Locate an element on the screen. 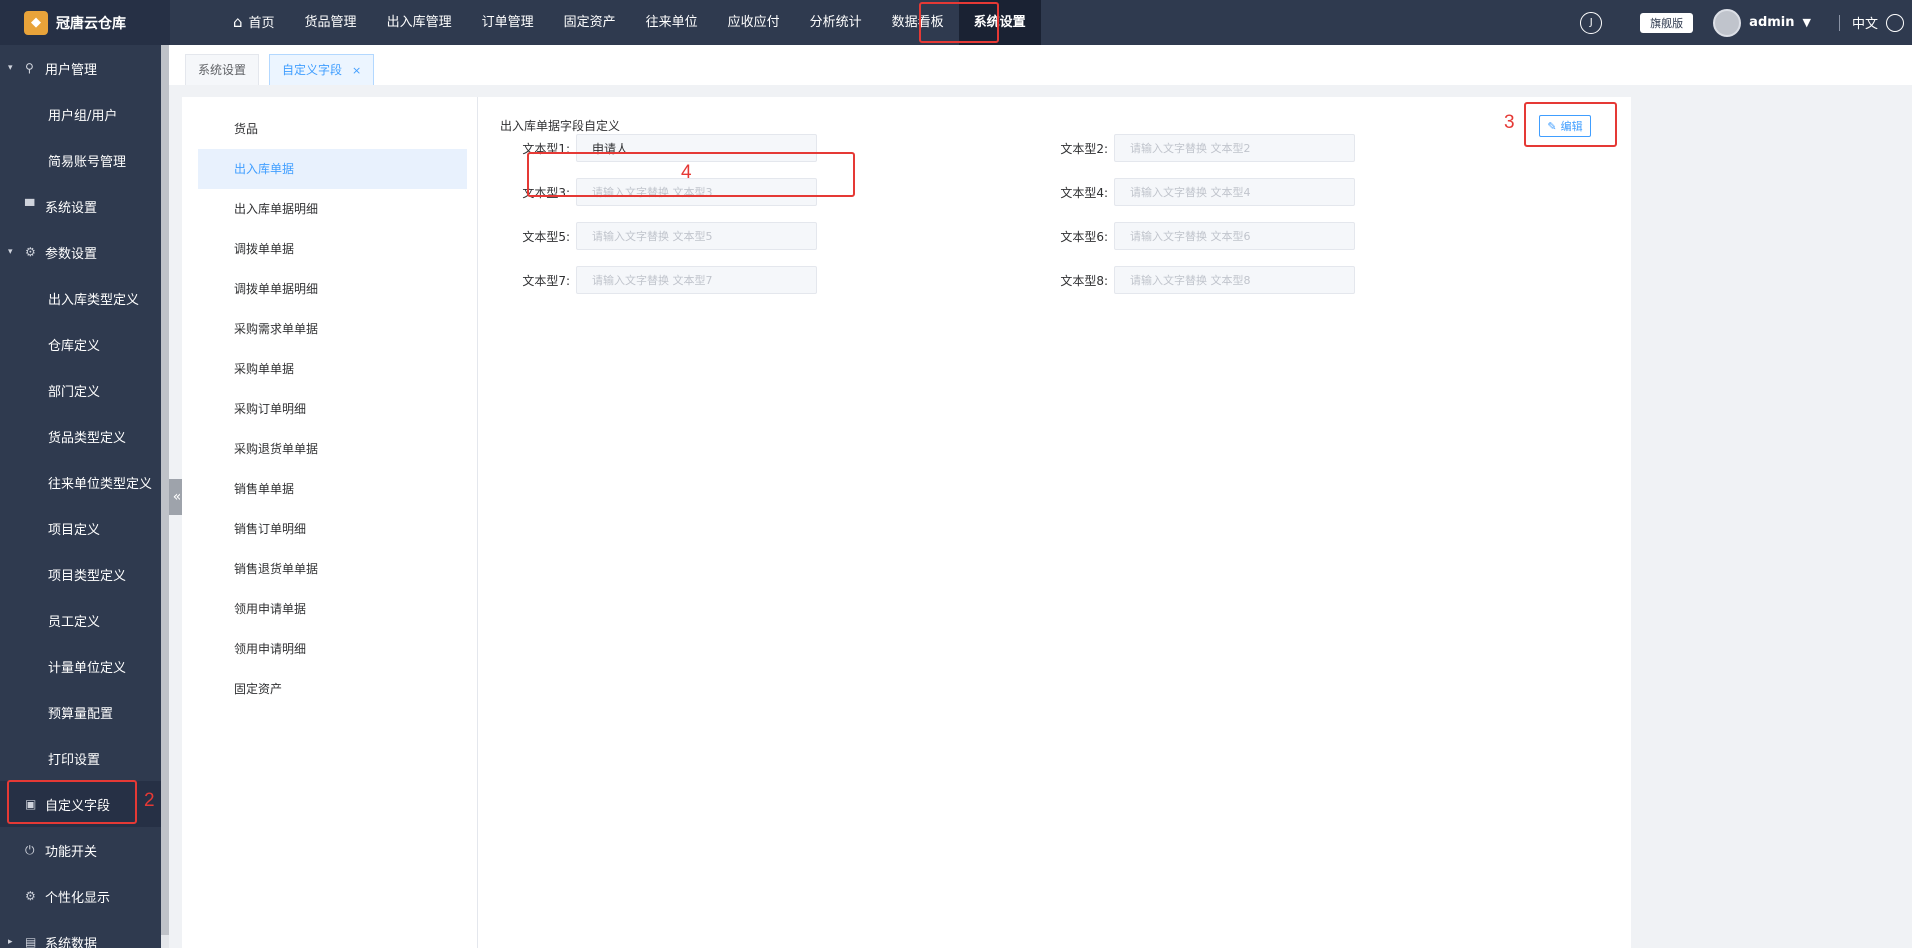 The height and width of the screenshot is (948, 1912). monitor-icon: ▀ is located at coordinates (30, 206).